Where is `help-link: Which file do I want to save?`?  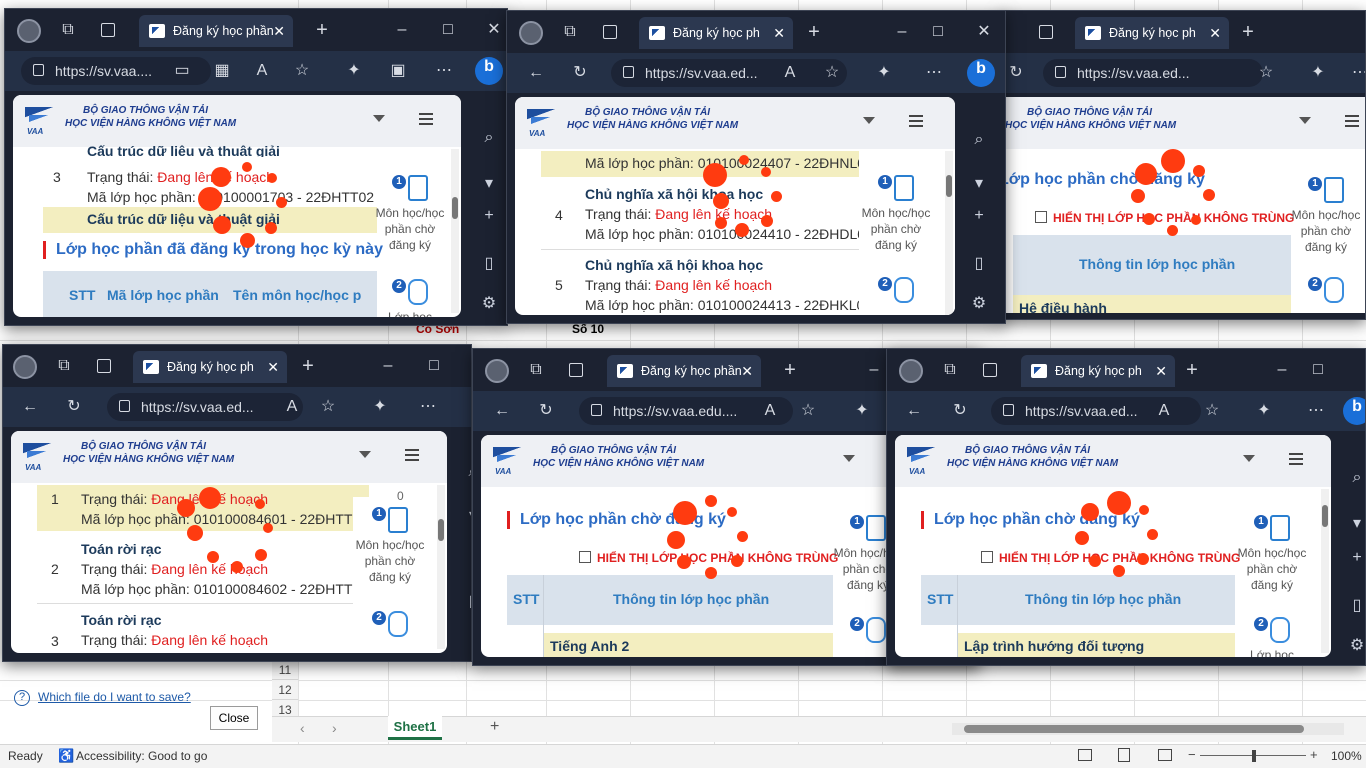
help-link: Which file do I want to save? is located at coordinates (114, 697).